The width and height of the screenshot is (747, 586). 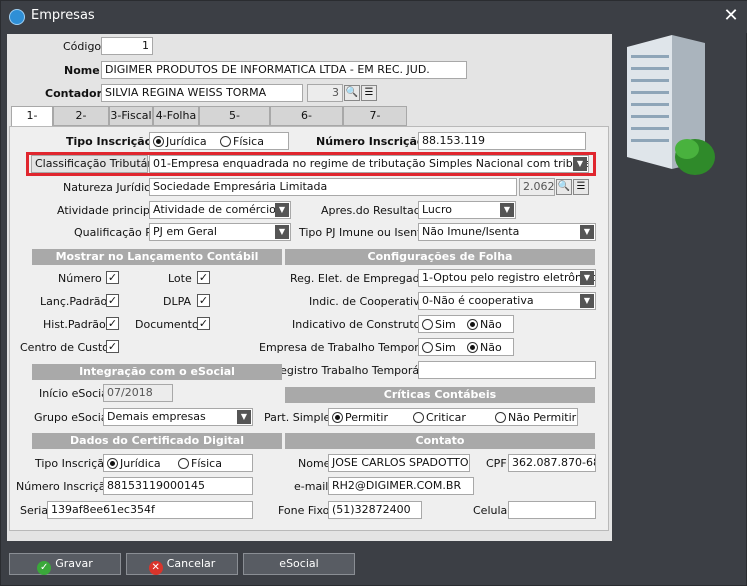 What do you see at coordinates (537, 187) in the screenshot?
I see `natureza-code: 2.062` at bounding box center [537, 187].